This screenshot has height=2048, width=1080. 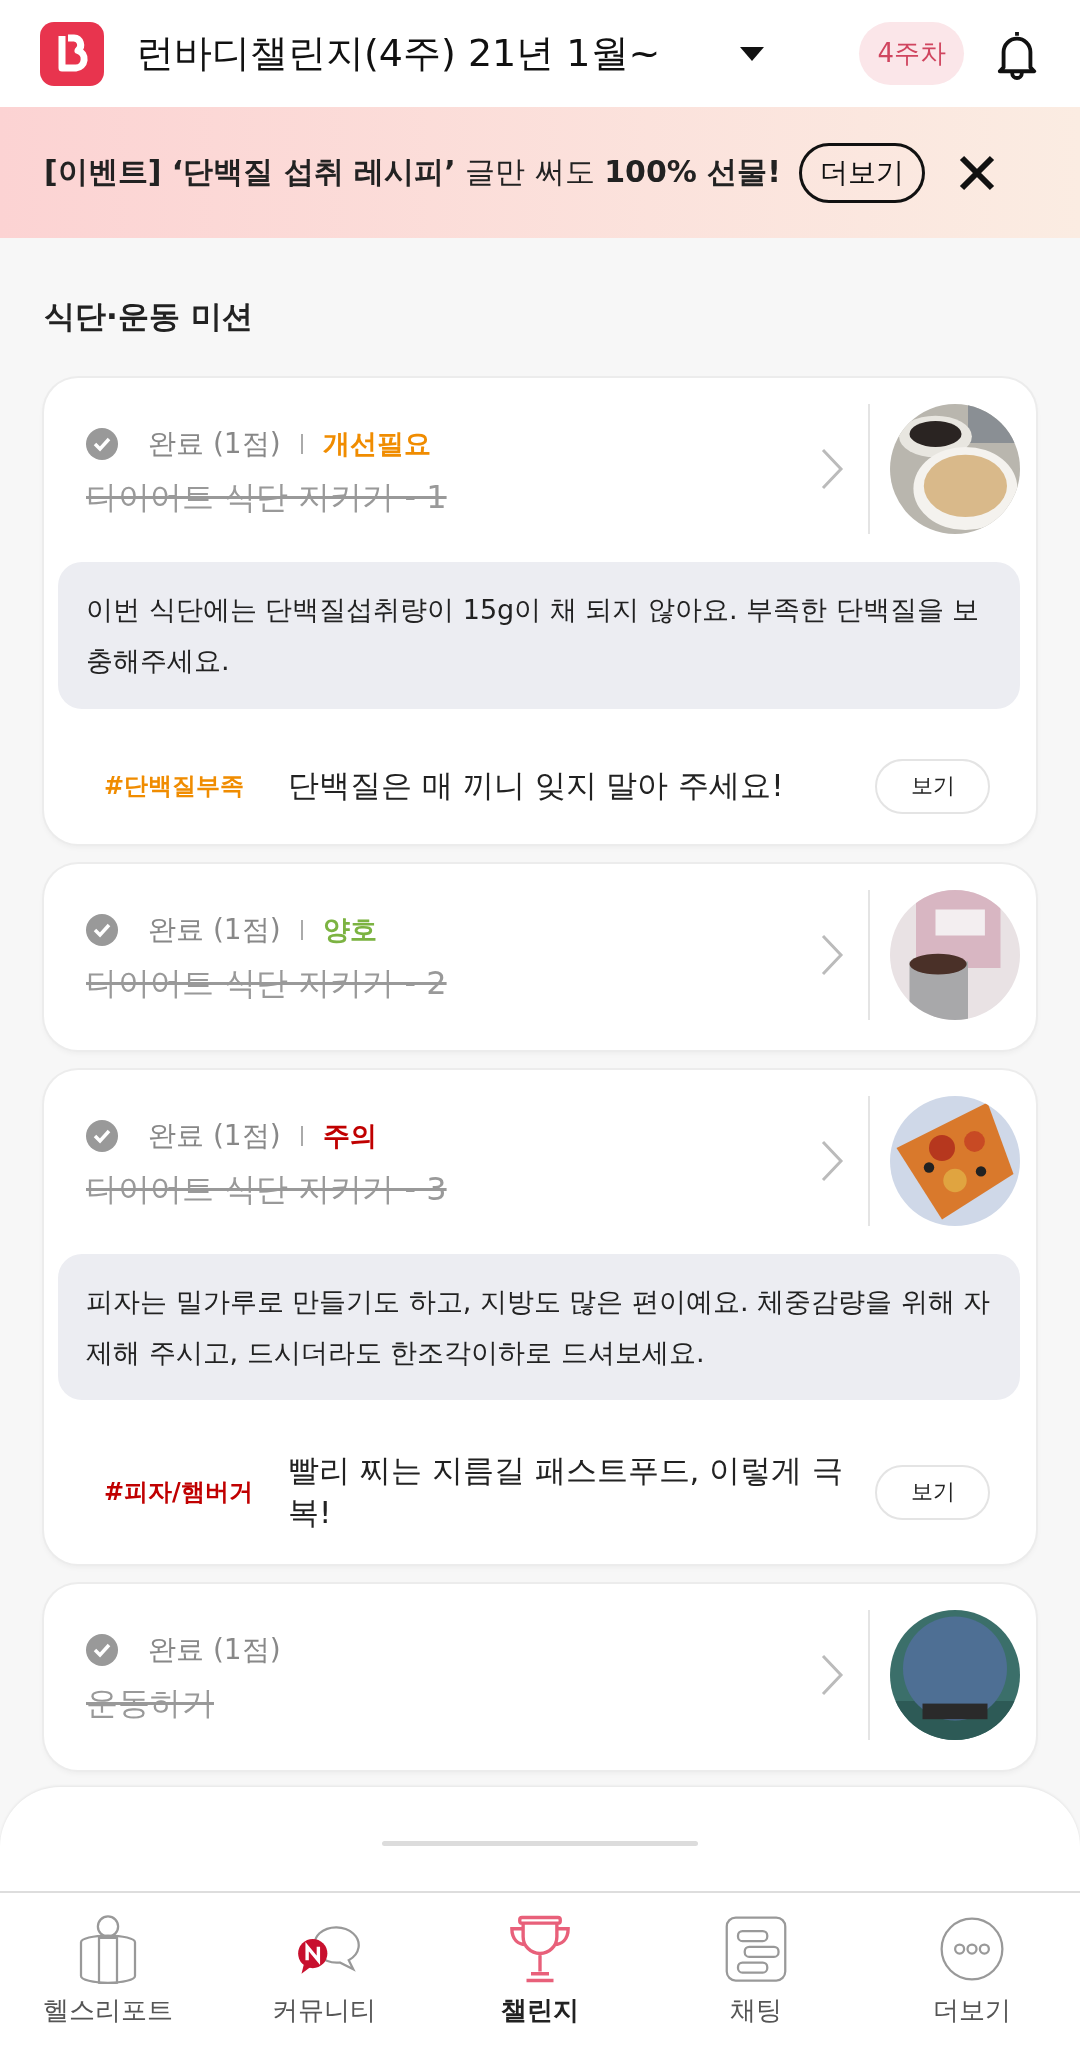 I want to click on grade-label: 양호, so click(x=349, y=929).